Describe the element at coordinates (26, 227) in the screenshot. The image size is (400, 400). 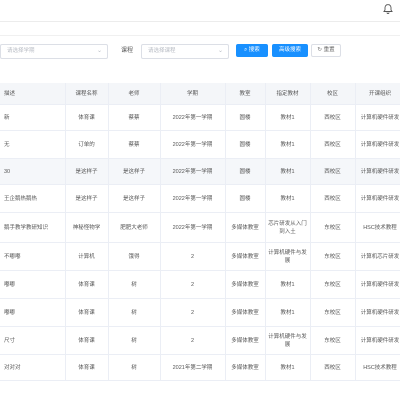
I see `table-cell: 鹅手教学教研知识` at that location.